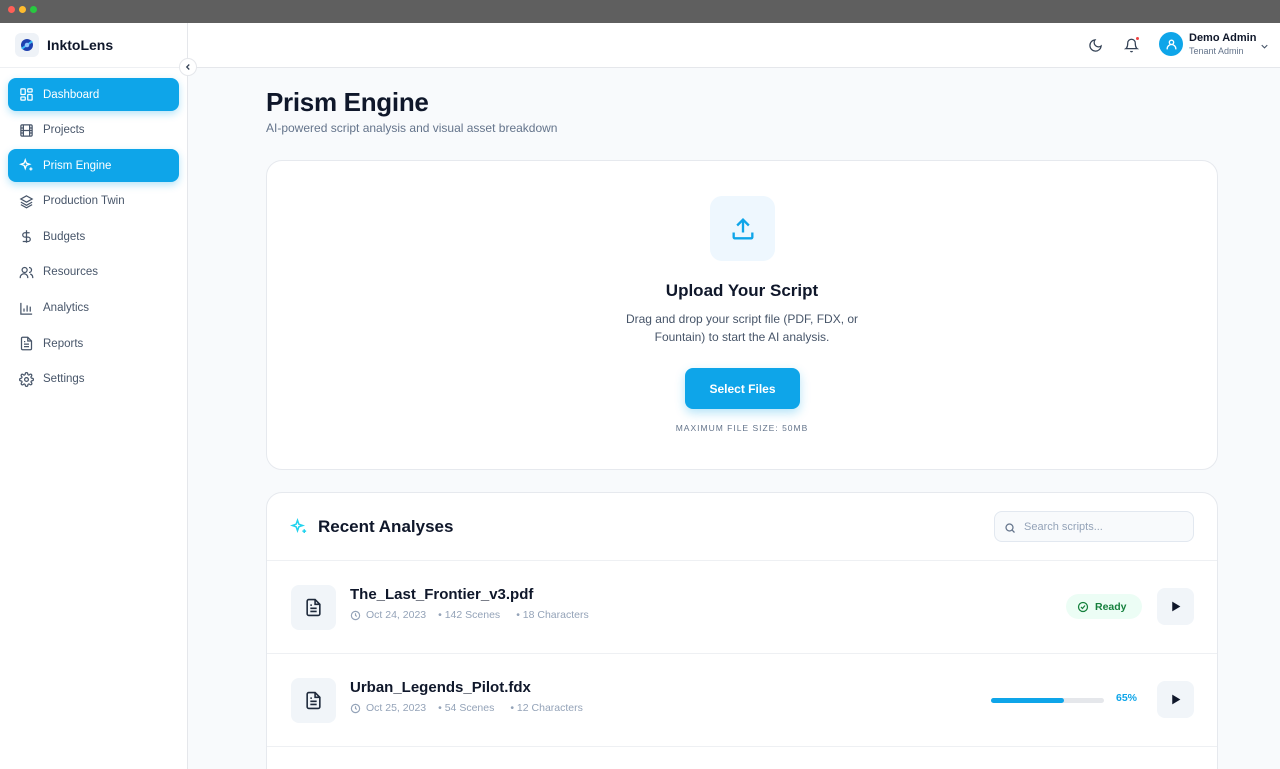  I want to click on sidebar-item-production-twin: Production Twin, so click(93, 201).